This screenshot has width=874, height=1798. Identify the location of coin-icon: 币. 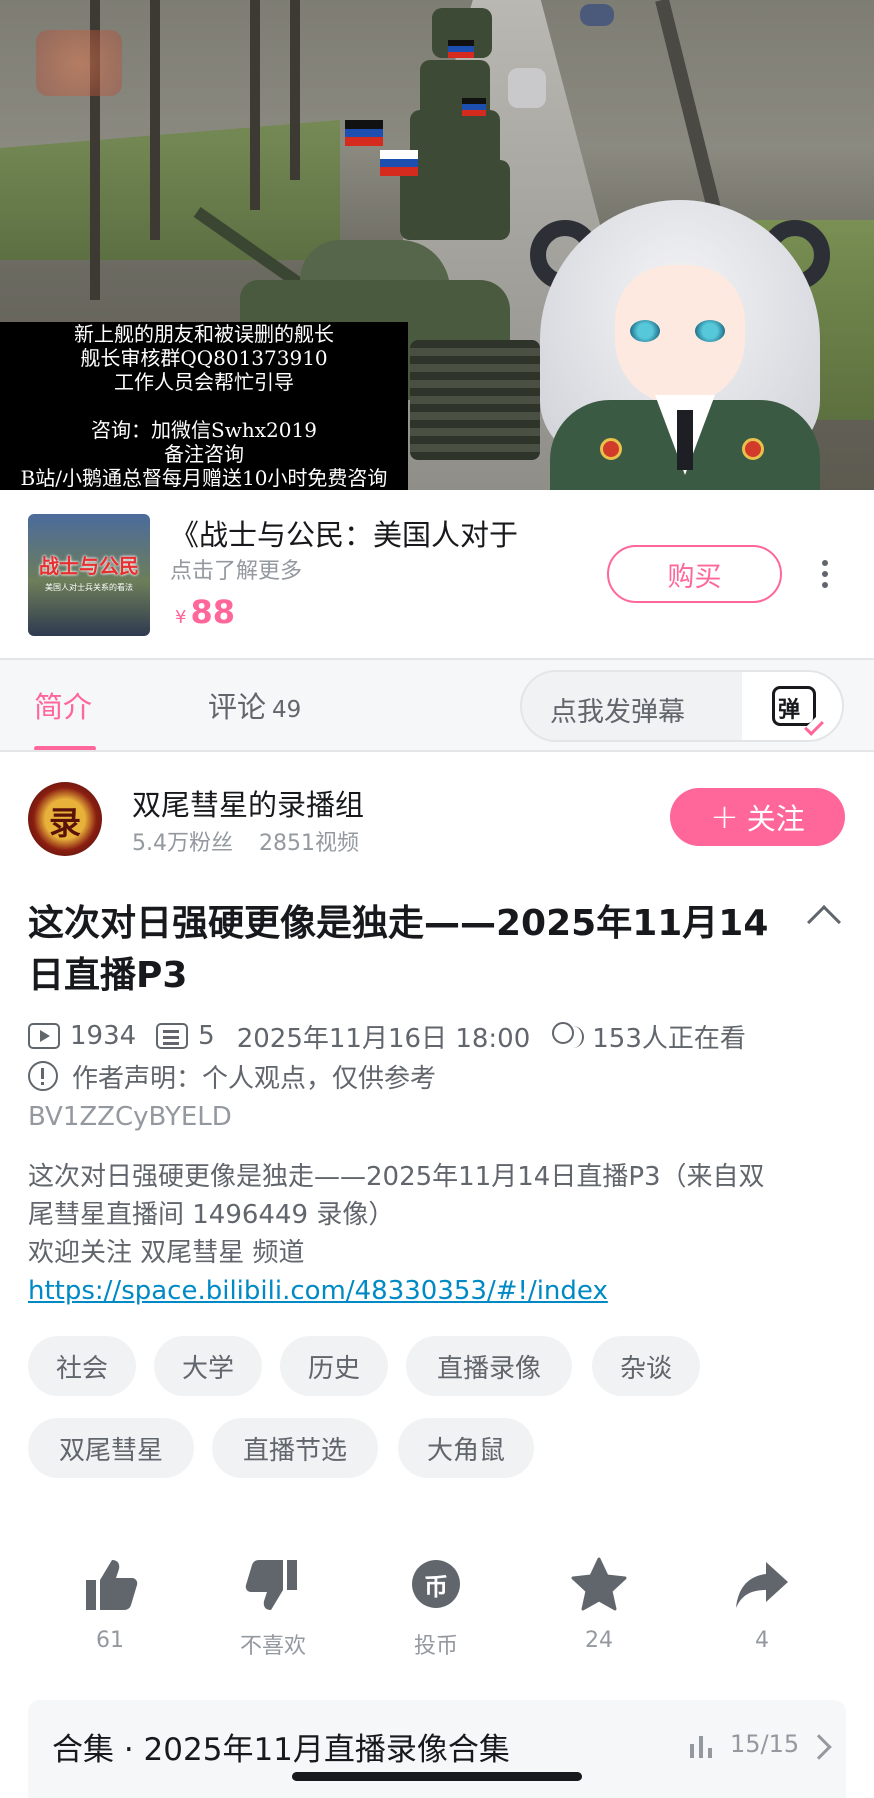
(436, 1585).